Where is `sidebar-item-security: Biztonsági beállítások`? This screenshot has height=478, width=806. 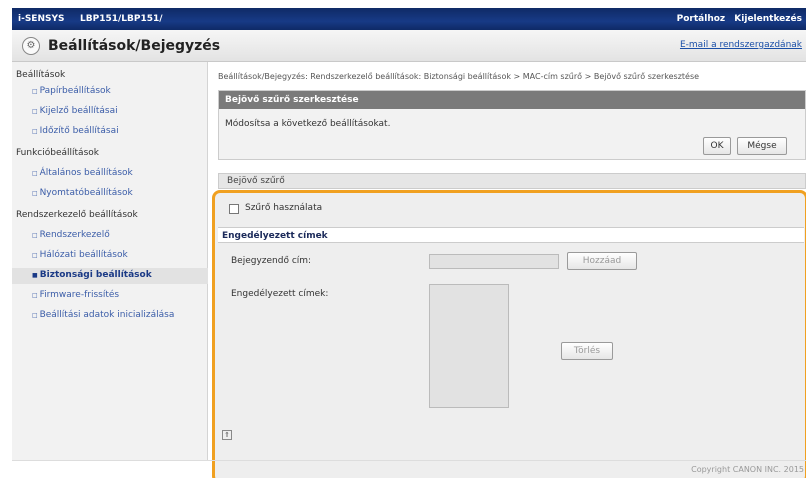
sidebar-item-security: Biztonsági beállítások is located at coordinates (92, 275).